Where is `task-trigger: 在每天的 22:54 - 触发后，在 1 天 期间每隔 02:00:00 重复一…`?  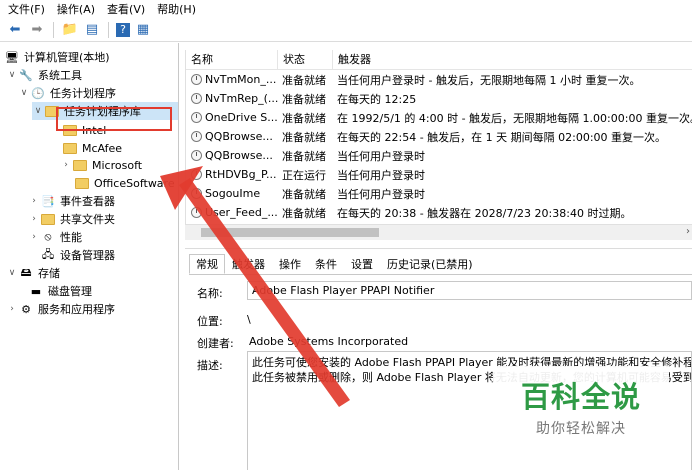
task-trigger: 在每天的 22:54 - 触发后，在 1 天 期间每隔 02:00:00 重复一… is located at coordinates (502, 137).